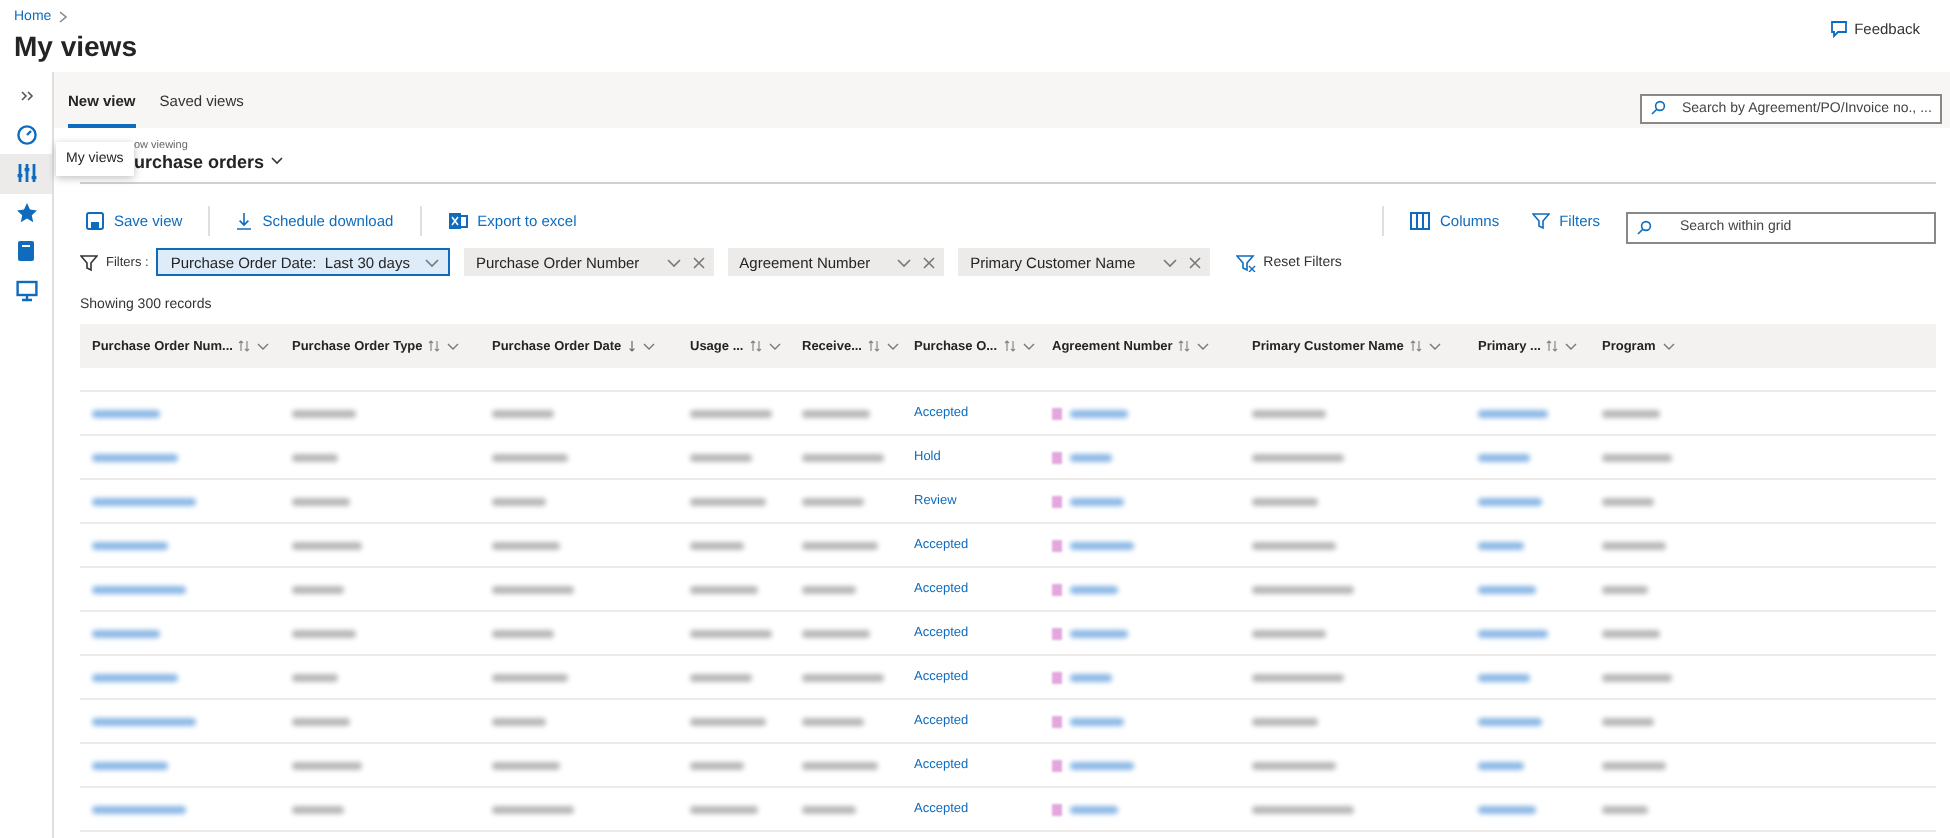  I want to click on book-icon, so click(26, 251).